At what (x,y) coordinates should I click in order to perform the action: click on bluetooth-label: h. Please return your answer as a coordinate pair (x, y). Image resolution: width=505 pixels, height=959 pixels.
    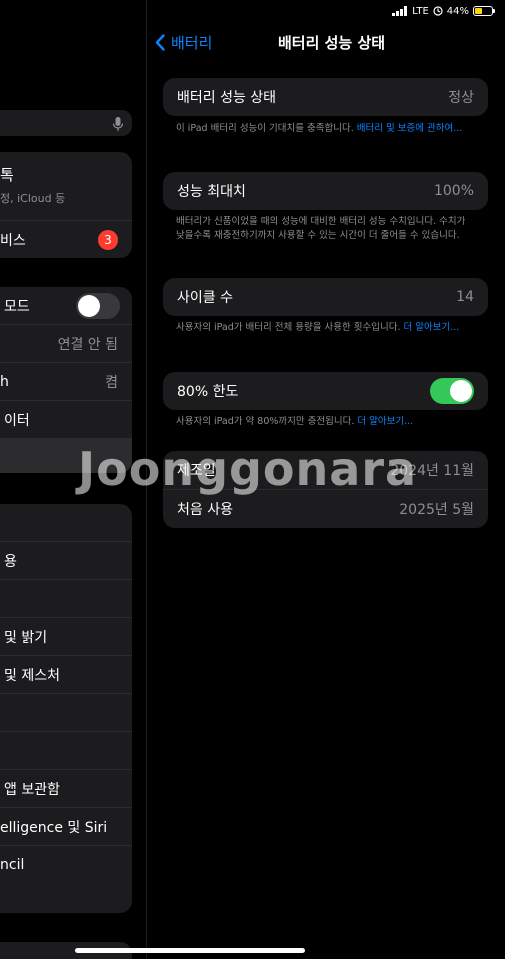
    Looking at the image, I should click on (4, 381).